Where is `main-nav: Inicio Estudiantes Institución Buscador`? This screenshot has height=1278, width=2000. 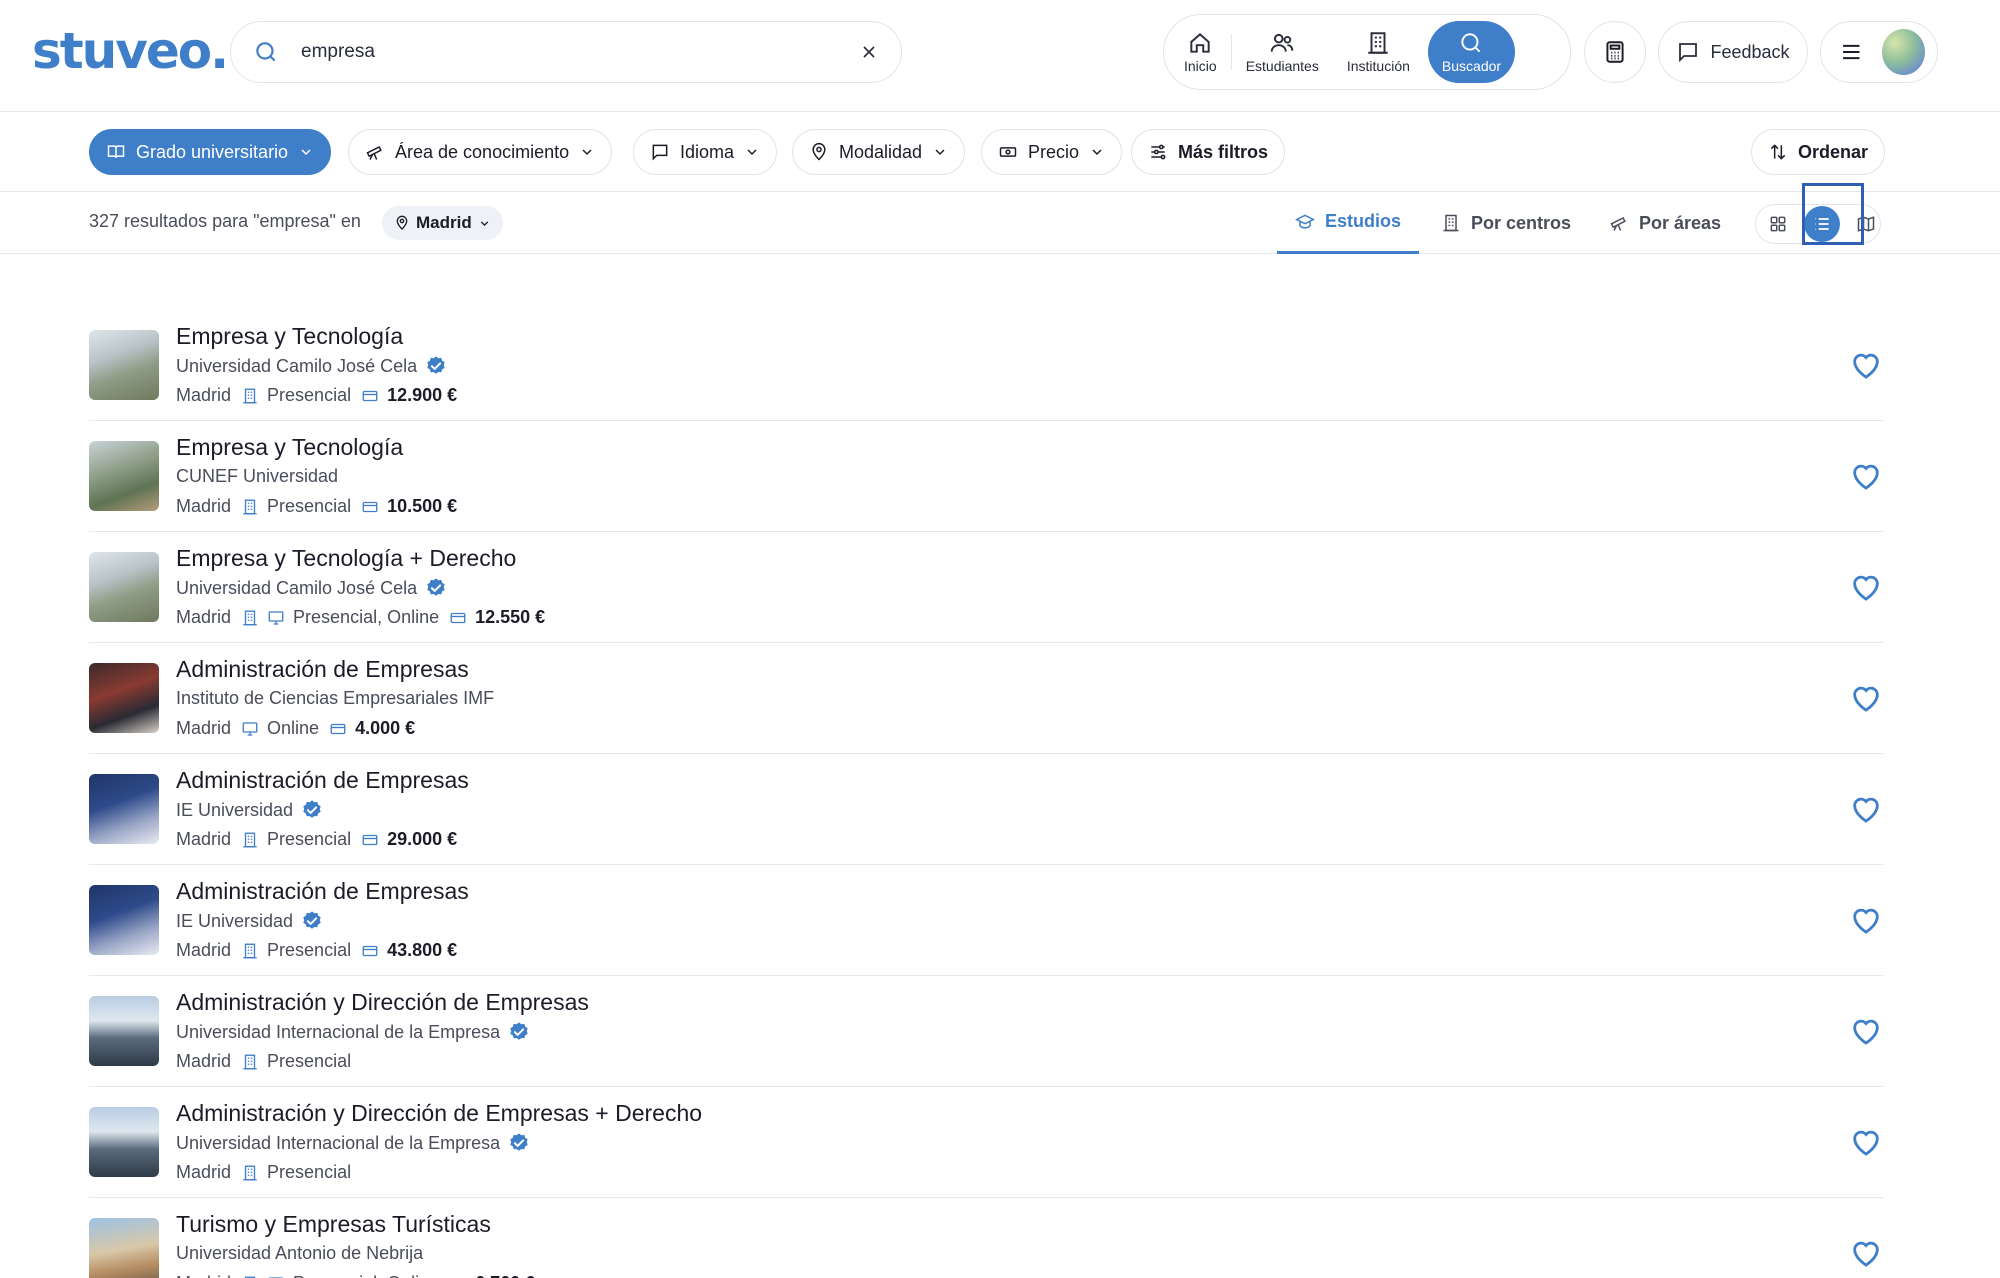 main-nav: Inicio Estudiantes Institución Buscador is located at coordinates (1367, 52).